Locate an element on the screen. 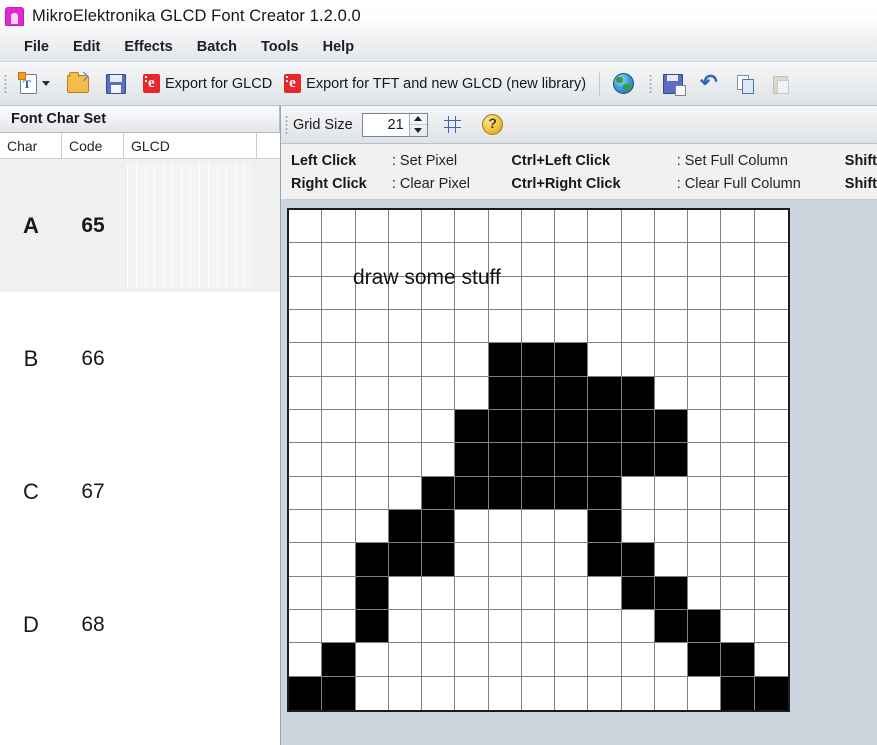  grid-size-increment-button is located at coordinates (418, 119).